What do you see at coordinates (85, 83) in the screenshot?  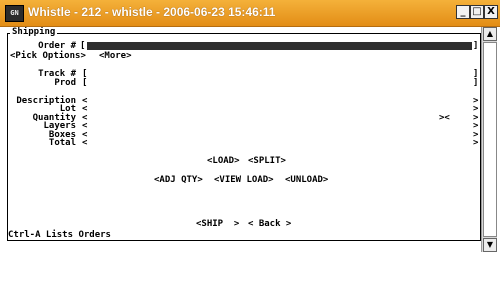 I see `prod-open-bracket: [` at bounding box center [85, 83].